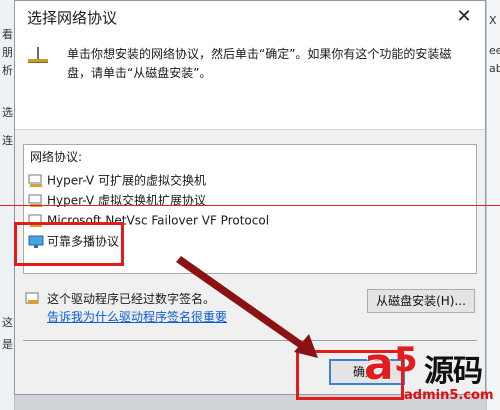 The width and height of the screenshot is (500, 410). I want to click on watermark-5: 5, so click(406, 360).